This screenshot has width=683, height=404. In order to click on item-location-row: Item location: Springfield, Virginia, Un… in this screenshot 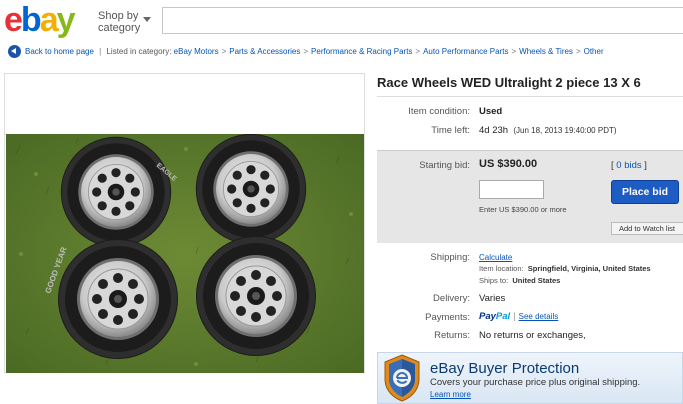, I will do `click(565, 268)`.